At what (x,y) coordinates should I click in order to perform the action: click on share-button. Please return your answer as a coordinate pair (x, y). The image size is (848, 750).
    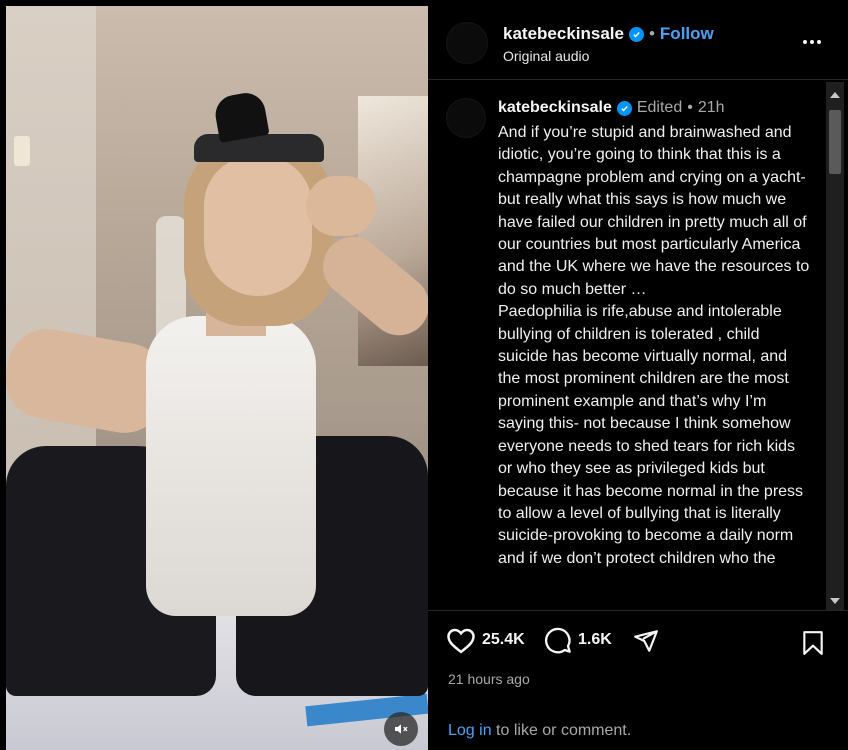
    Looking at the image, I should click on (646, 641).